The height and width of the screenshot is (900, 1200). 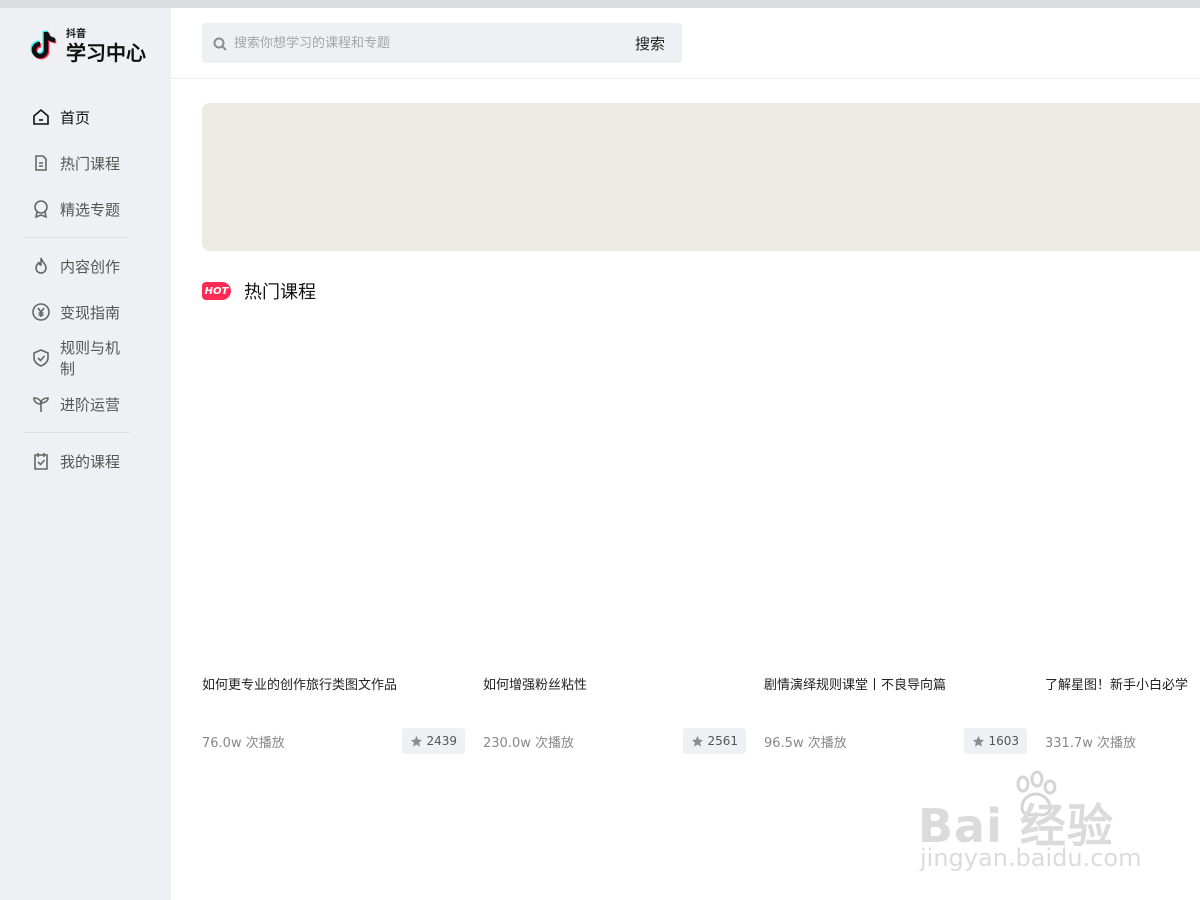 I want to click on search-input, so click(x=426, y=43).